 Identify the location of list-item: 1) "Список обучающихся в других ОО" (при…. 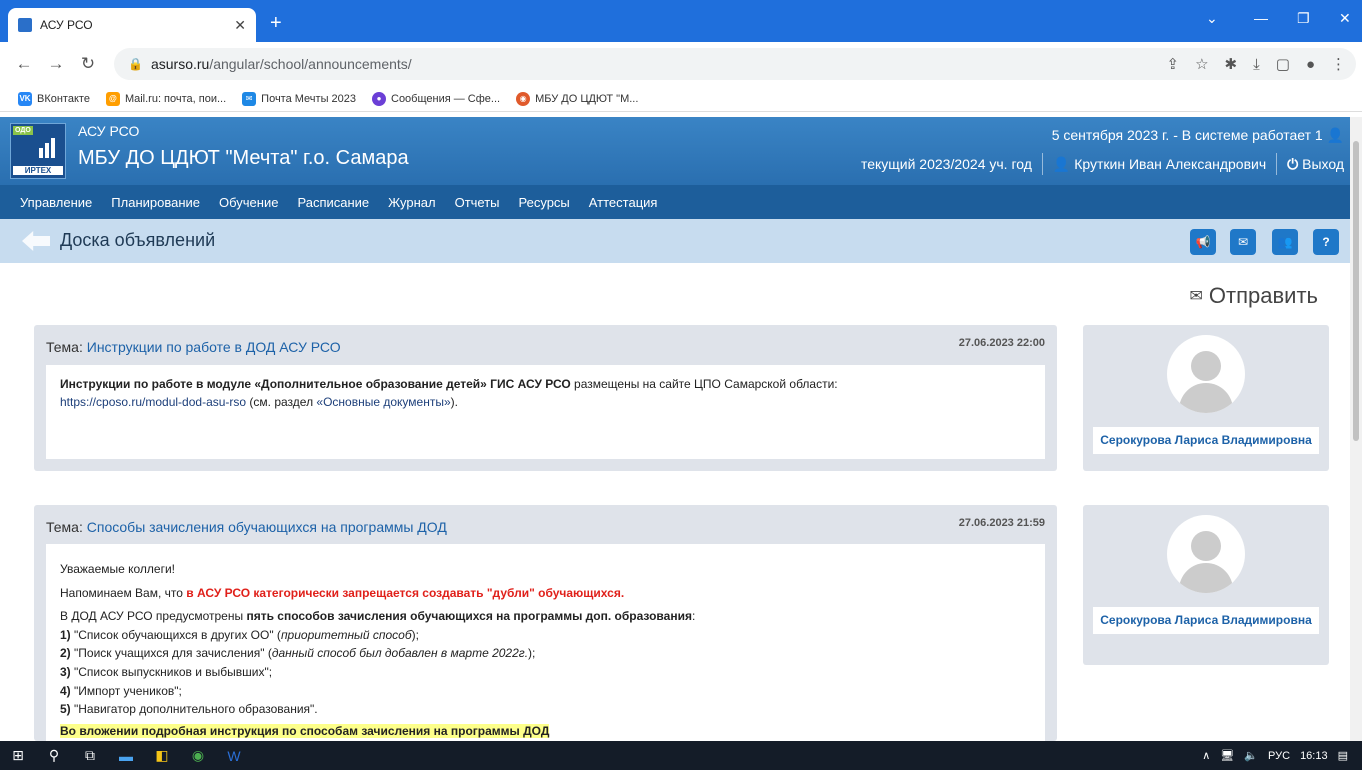
(239, 634).